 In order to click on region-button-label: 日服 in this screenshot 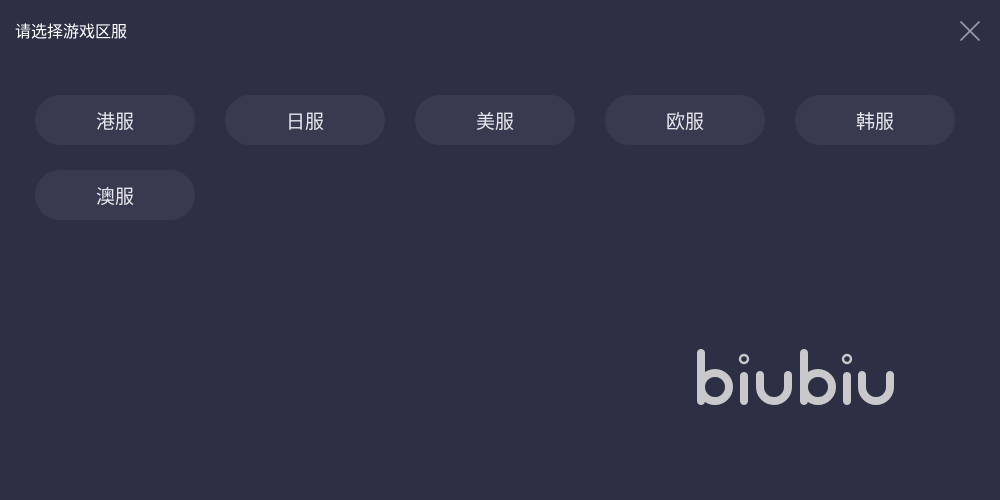, I will do `click(304, 121)`.